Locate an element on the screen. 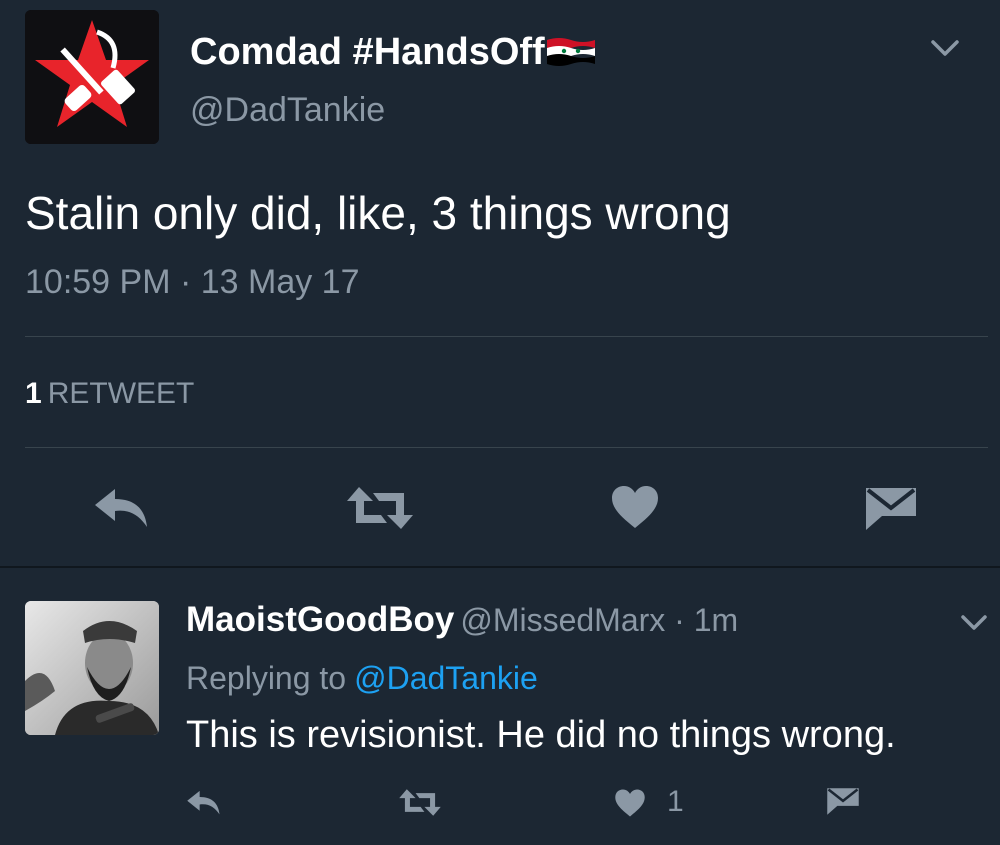 The image size is (1000, 845). replying-to: Replying to @DadTankie is located at coordinates (362, 678).